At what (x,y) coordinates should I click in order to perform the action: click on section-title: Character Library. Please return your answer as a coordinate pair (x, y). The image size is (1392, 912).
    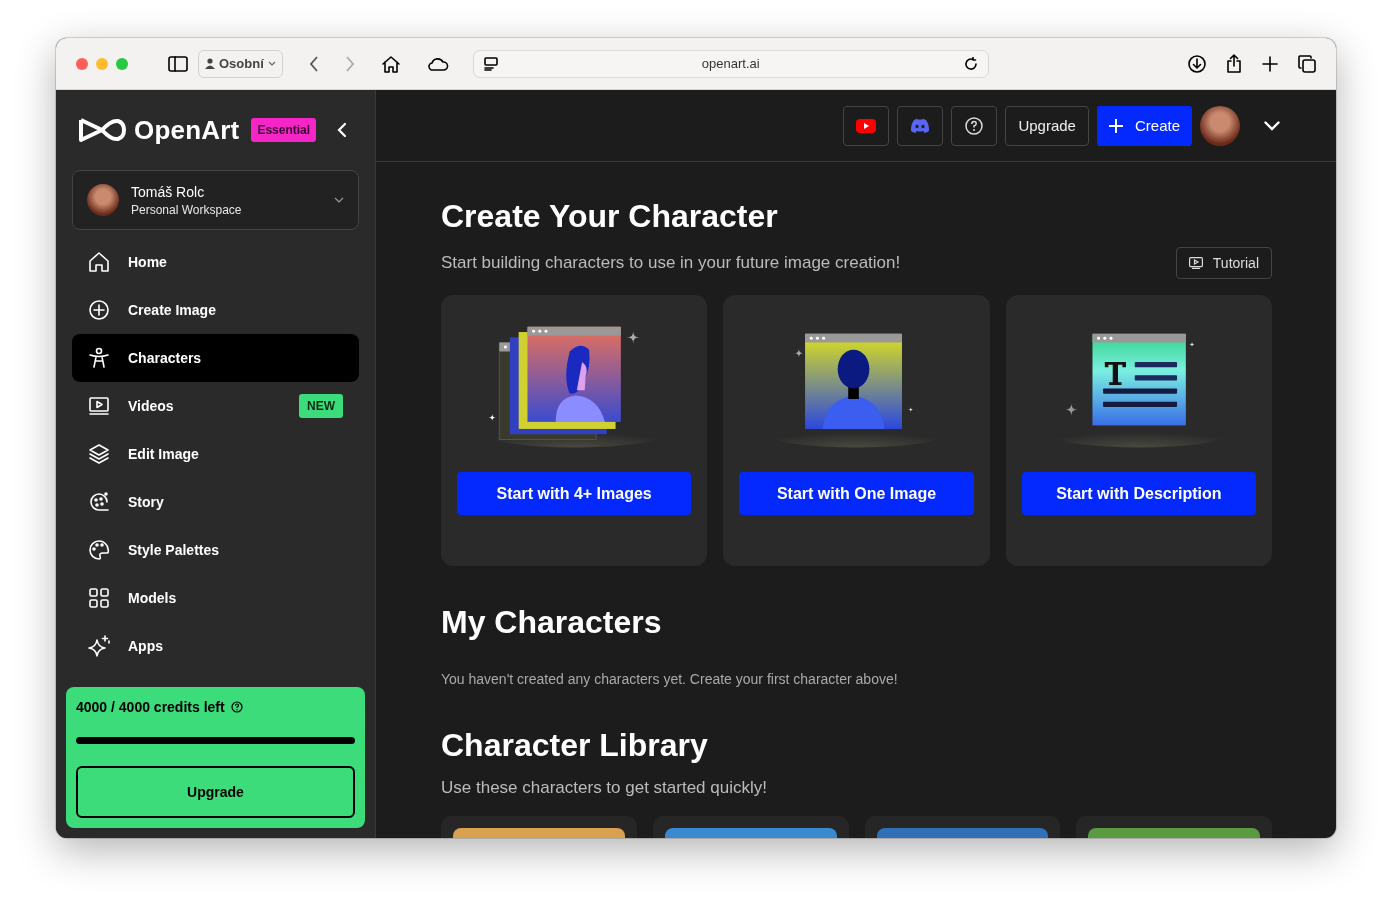
    Looking at the image, I should click on (575, 745).